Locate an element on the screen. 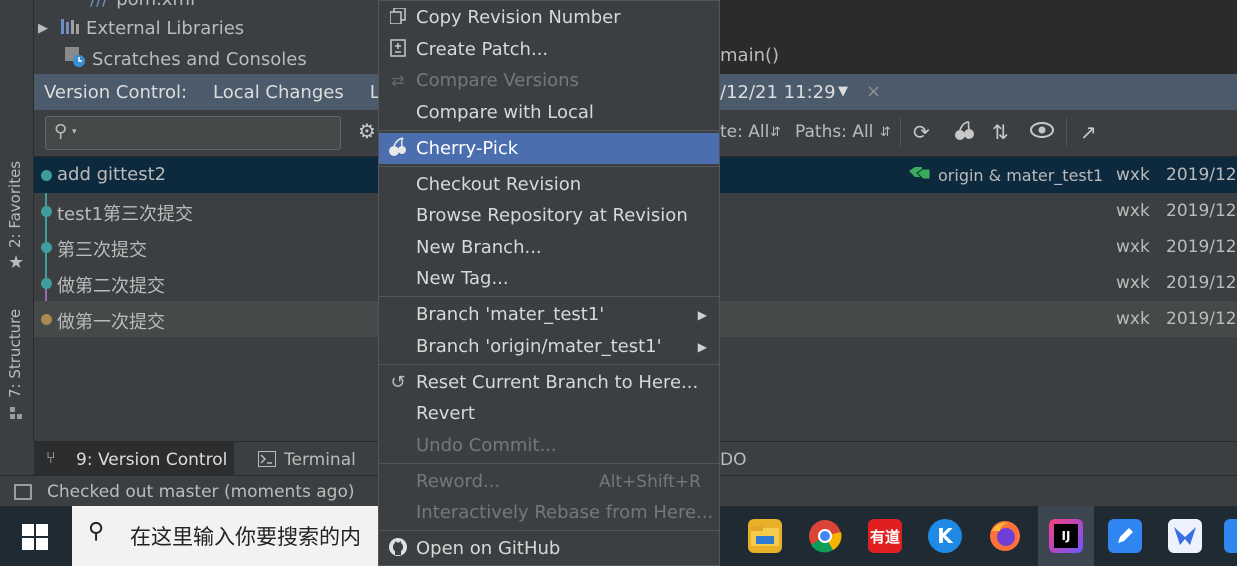 The height and width of the screenshot is (566, 1237). commit-subject: add gittest2 is located at coordinates (112, 174).